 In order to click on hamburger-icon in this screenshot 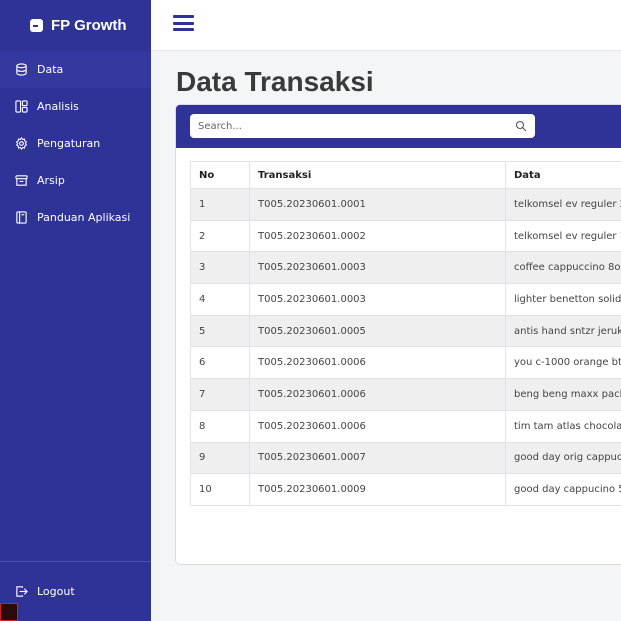, I will do `click(183, 23)`.